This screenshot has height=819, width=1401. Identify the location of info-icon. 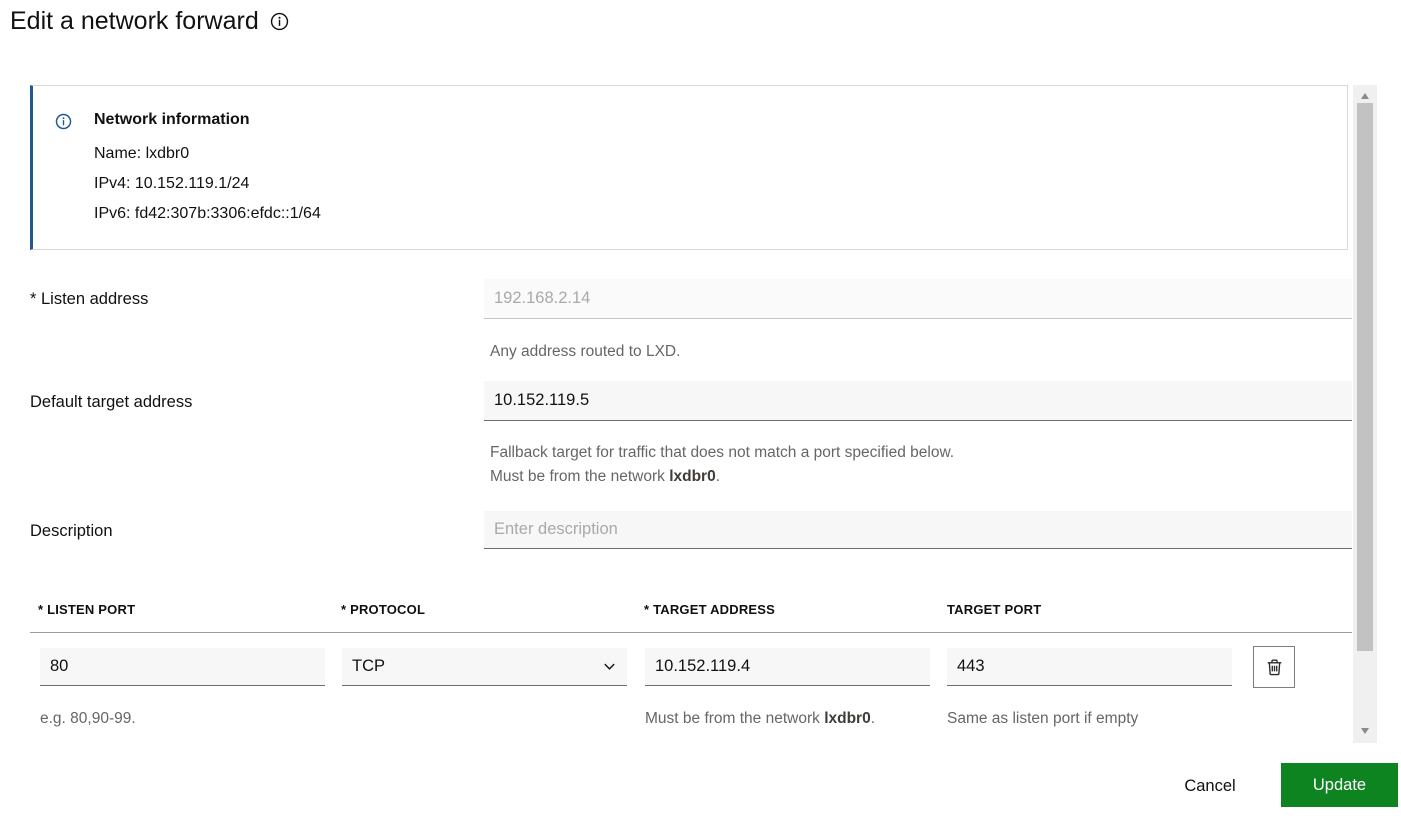
(63, 121).